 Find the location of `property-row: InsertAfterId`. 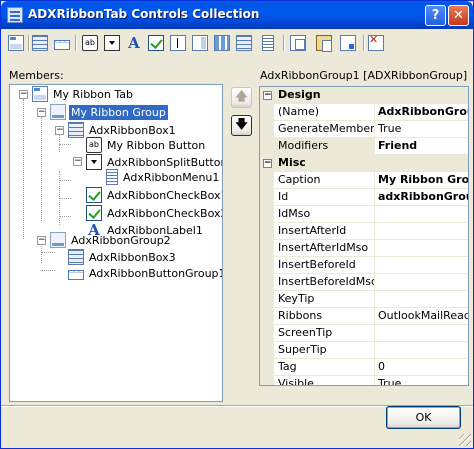

property-row: InsertAfterId is located at coordinates (364, 231).